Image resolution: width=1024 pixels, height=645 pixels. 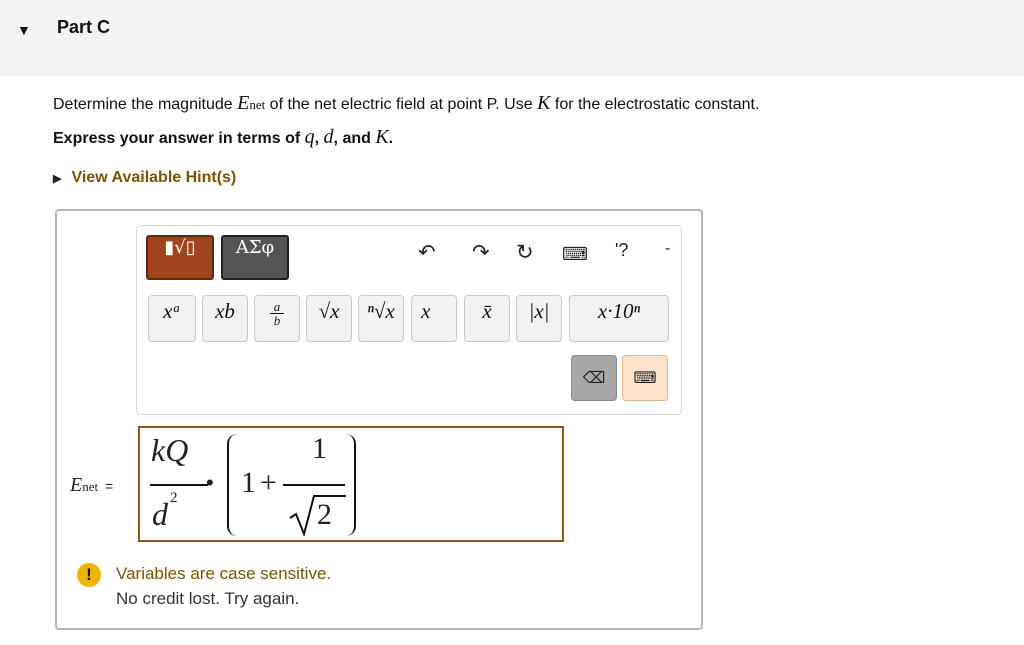 I want to click on more-icon: -, so click(x=667, y=249).